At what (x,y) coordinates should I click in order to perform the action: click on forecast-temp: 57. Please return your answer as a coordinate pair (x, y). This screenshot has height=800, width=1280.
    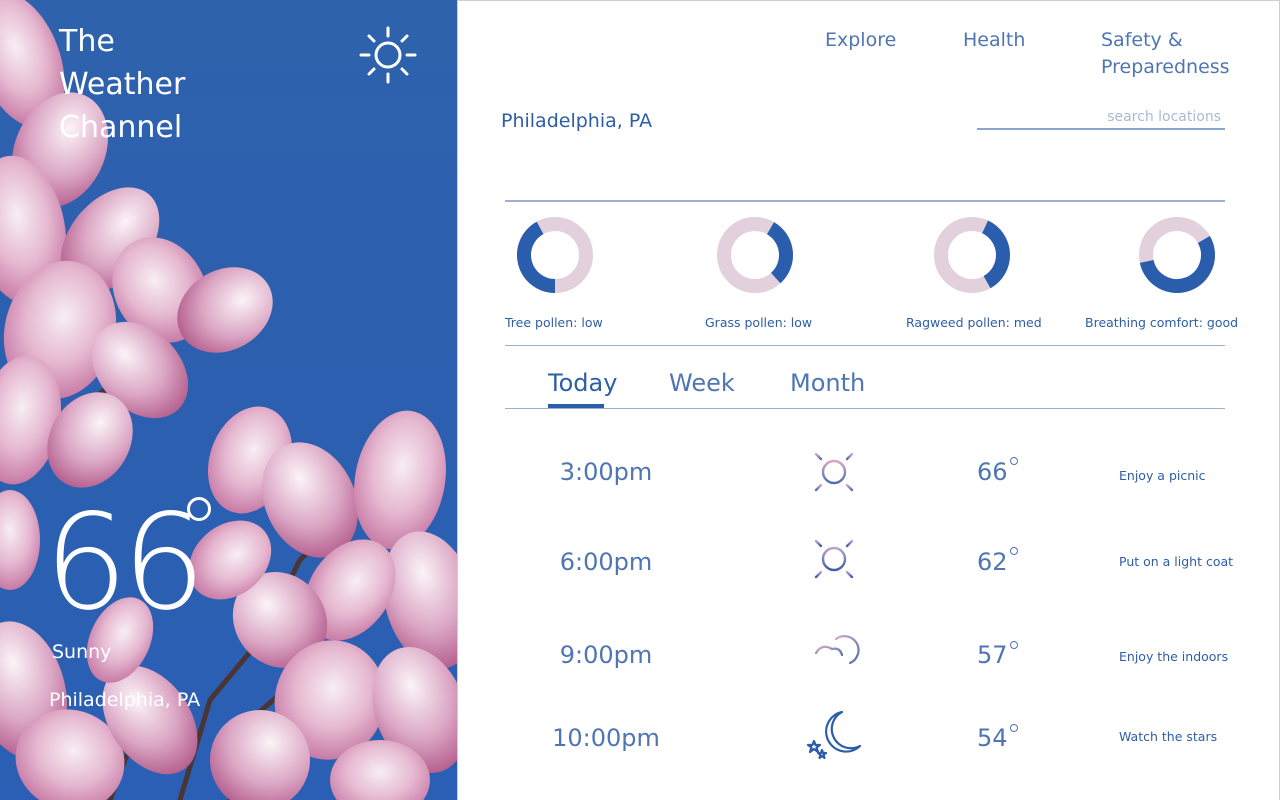
    Looking at the image, I should click on (992, 655).